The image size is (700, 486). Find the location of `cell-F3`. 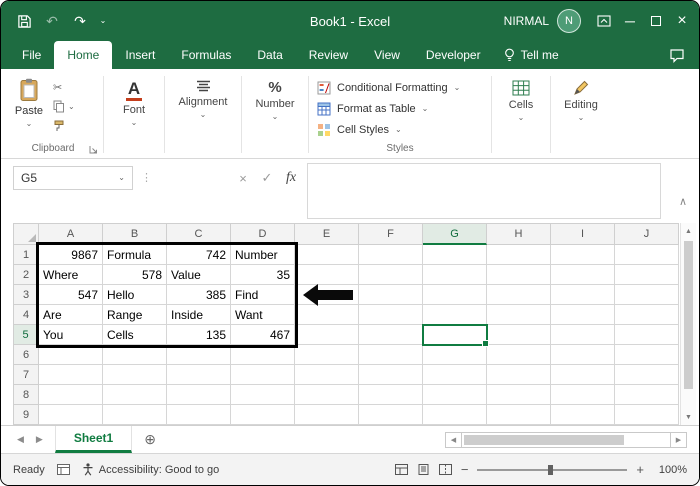

cell-F3 is located at coordinates (391, 295).